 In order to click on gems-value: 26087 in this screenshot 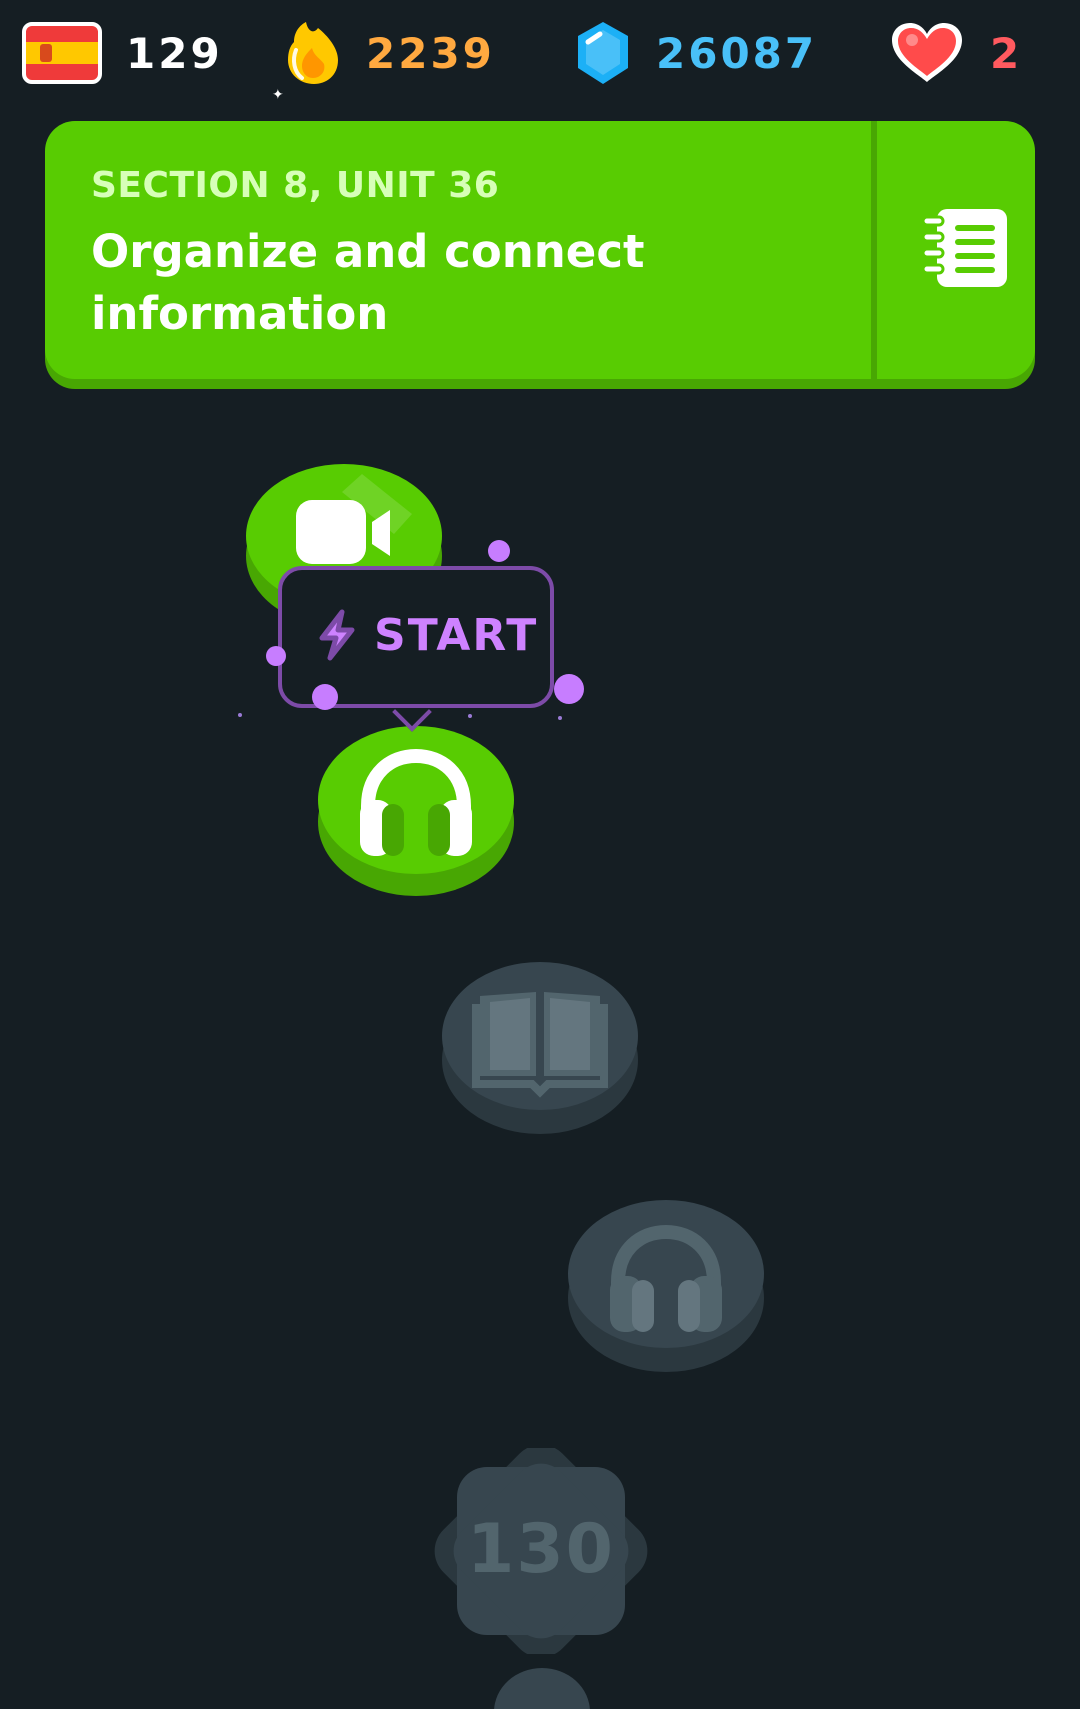, I will do `click(737, 53)`.